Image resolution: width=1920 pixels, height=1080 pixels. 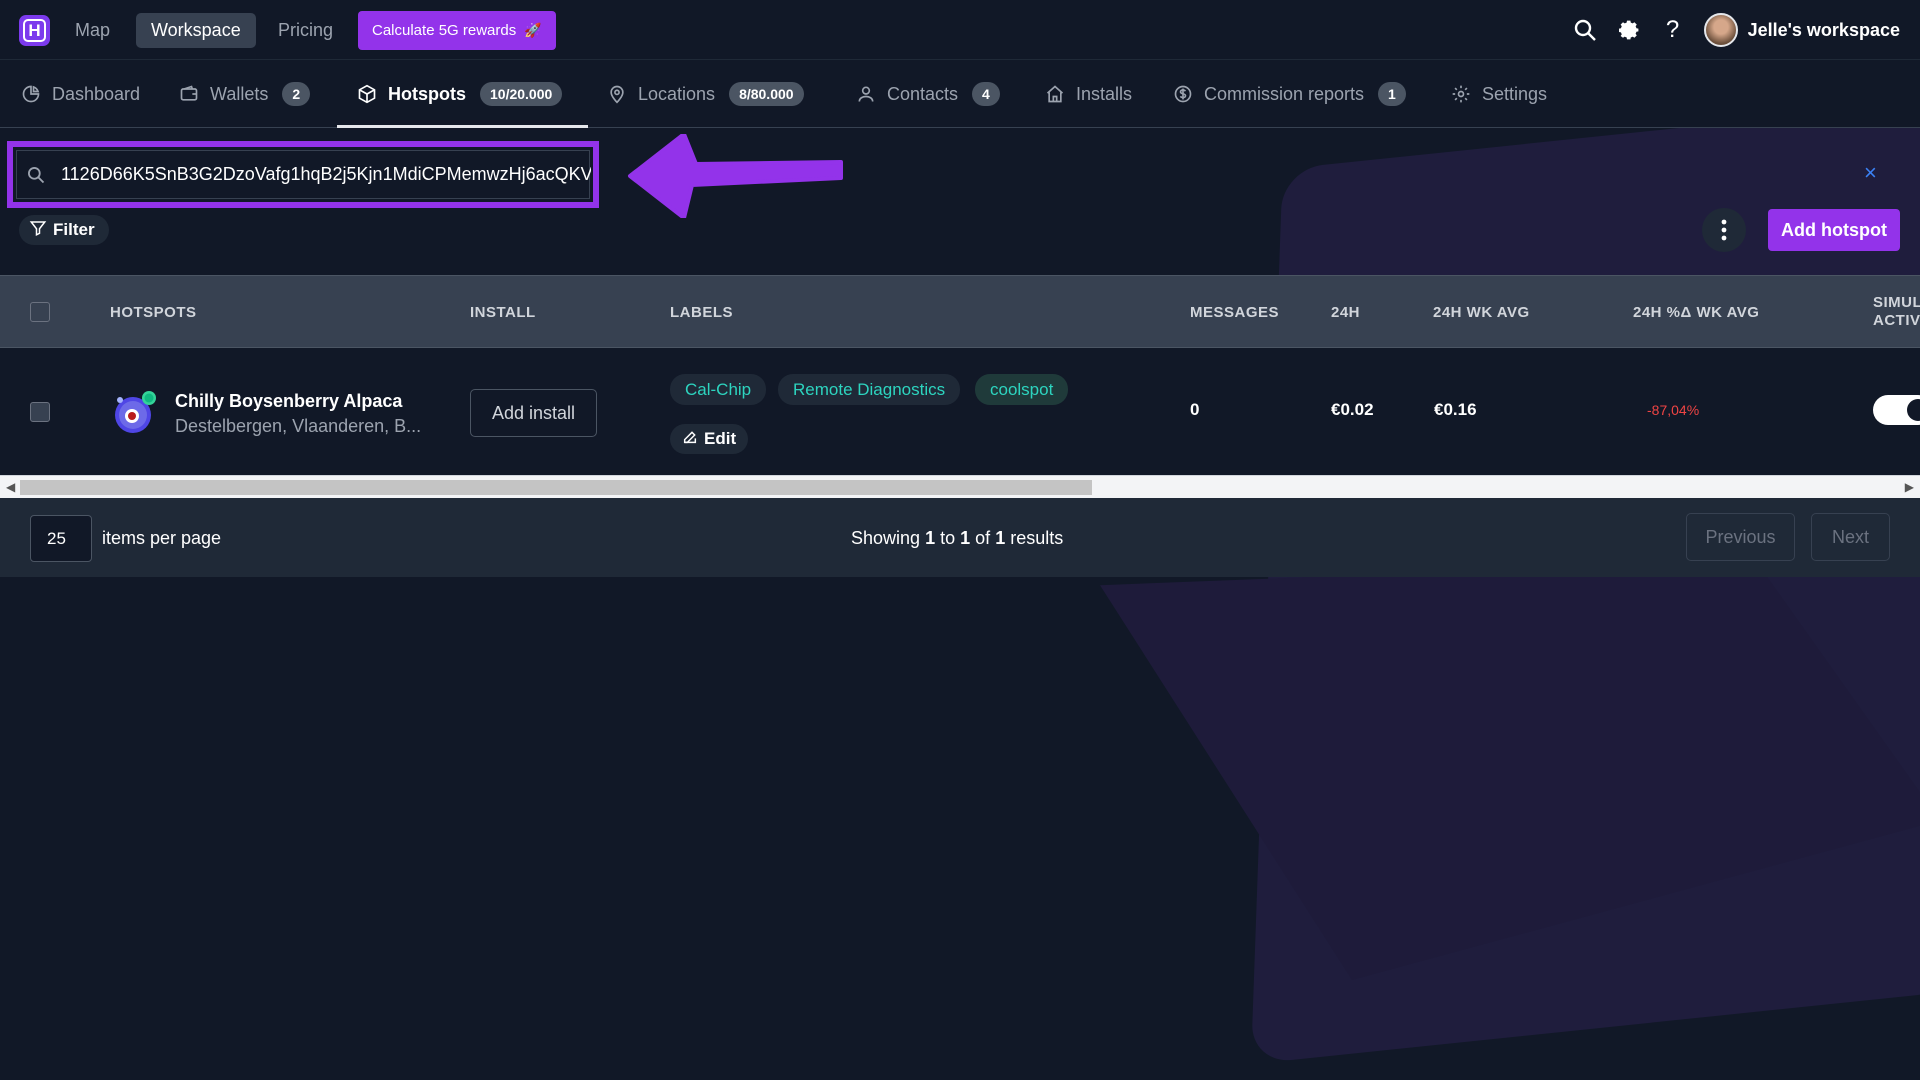 I want to click on previous-page-button: Previous, so click(x=1740, y=537).